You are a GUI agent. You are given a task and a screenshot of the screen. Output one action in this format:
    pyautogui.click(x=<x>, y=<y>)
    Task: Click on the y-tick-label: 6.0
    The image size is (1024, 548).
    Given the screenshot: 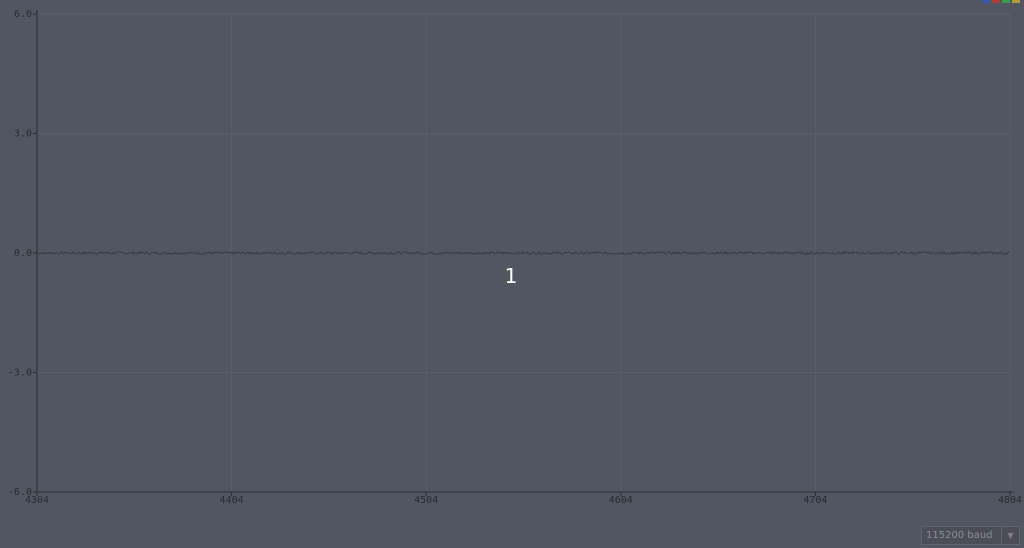 What is the action you would take?
    pyautogui.click(x=23, y=14)
    